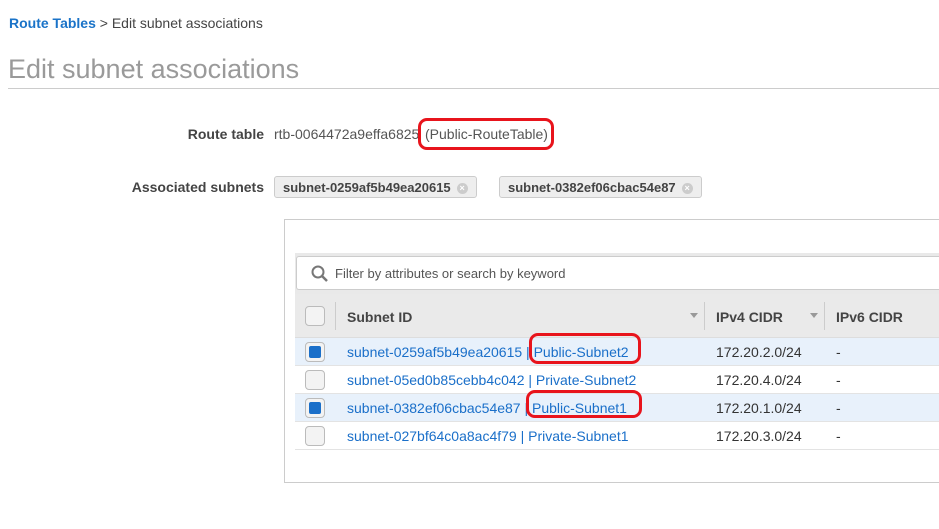 This screenshot has height=529, width=939. What do you see at coordinates (592, 187) in the screenshot?
I see `chip-label: subnet-0382ef06cbac54e87` at bounding box center [592, 187].